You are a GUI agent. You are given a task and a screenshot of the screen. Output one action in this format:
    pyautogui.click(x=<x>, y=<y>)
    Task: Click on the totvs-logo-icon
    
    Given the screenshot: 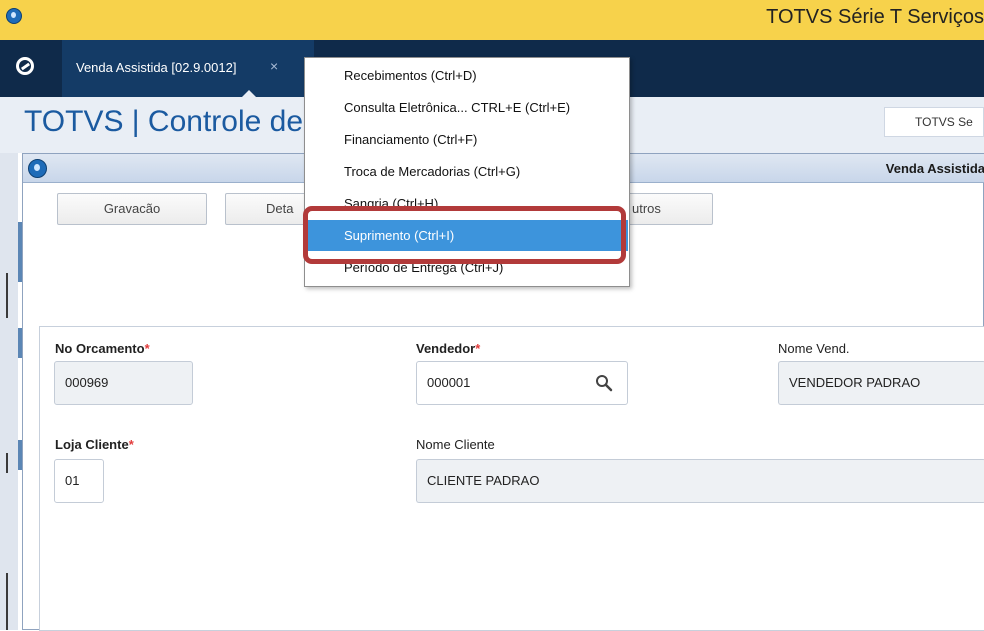 What is the action you would take?
    pyautogui.click(x=25, y=66)
    